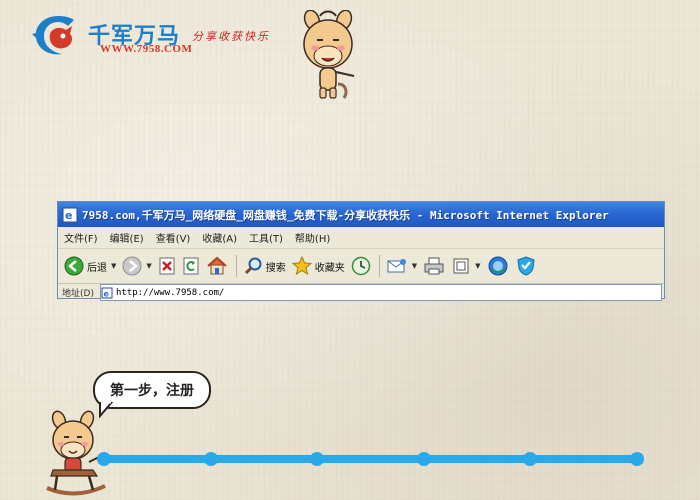 The height and width of the screenshot is (500, 700). I want to click on refresh-button, so click(191, 266).